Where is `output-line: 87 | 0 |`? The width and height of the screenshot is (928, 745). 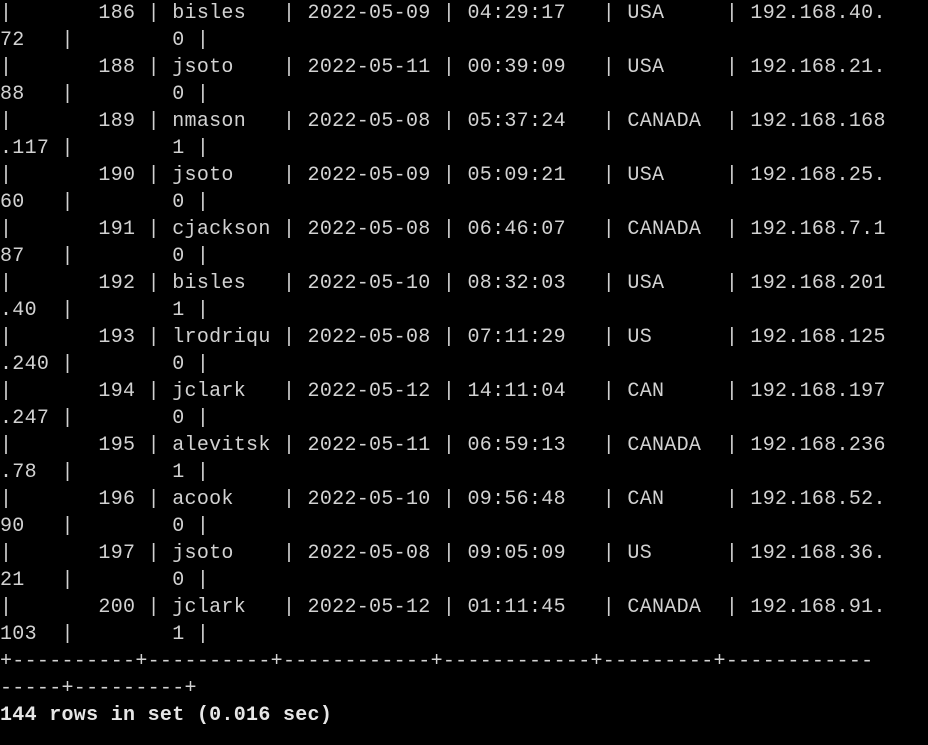
output-line: 87 | 0 | is located at coordinates (105, 256).